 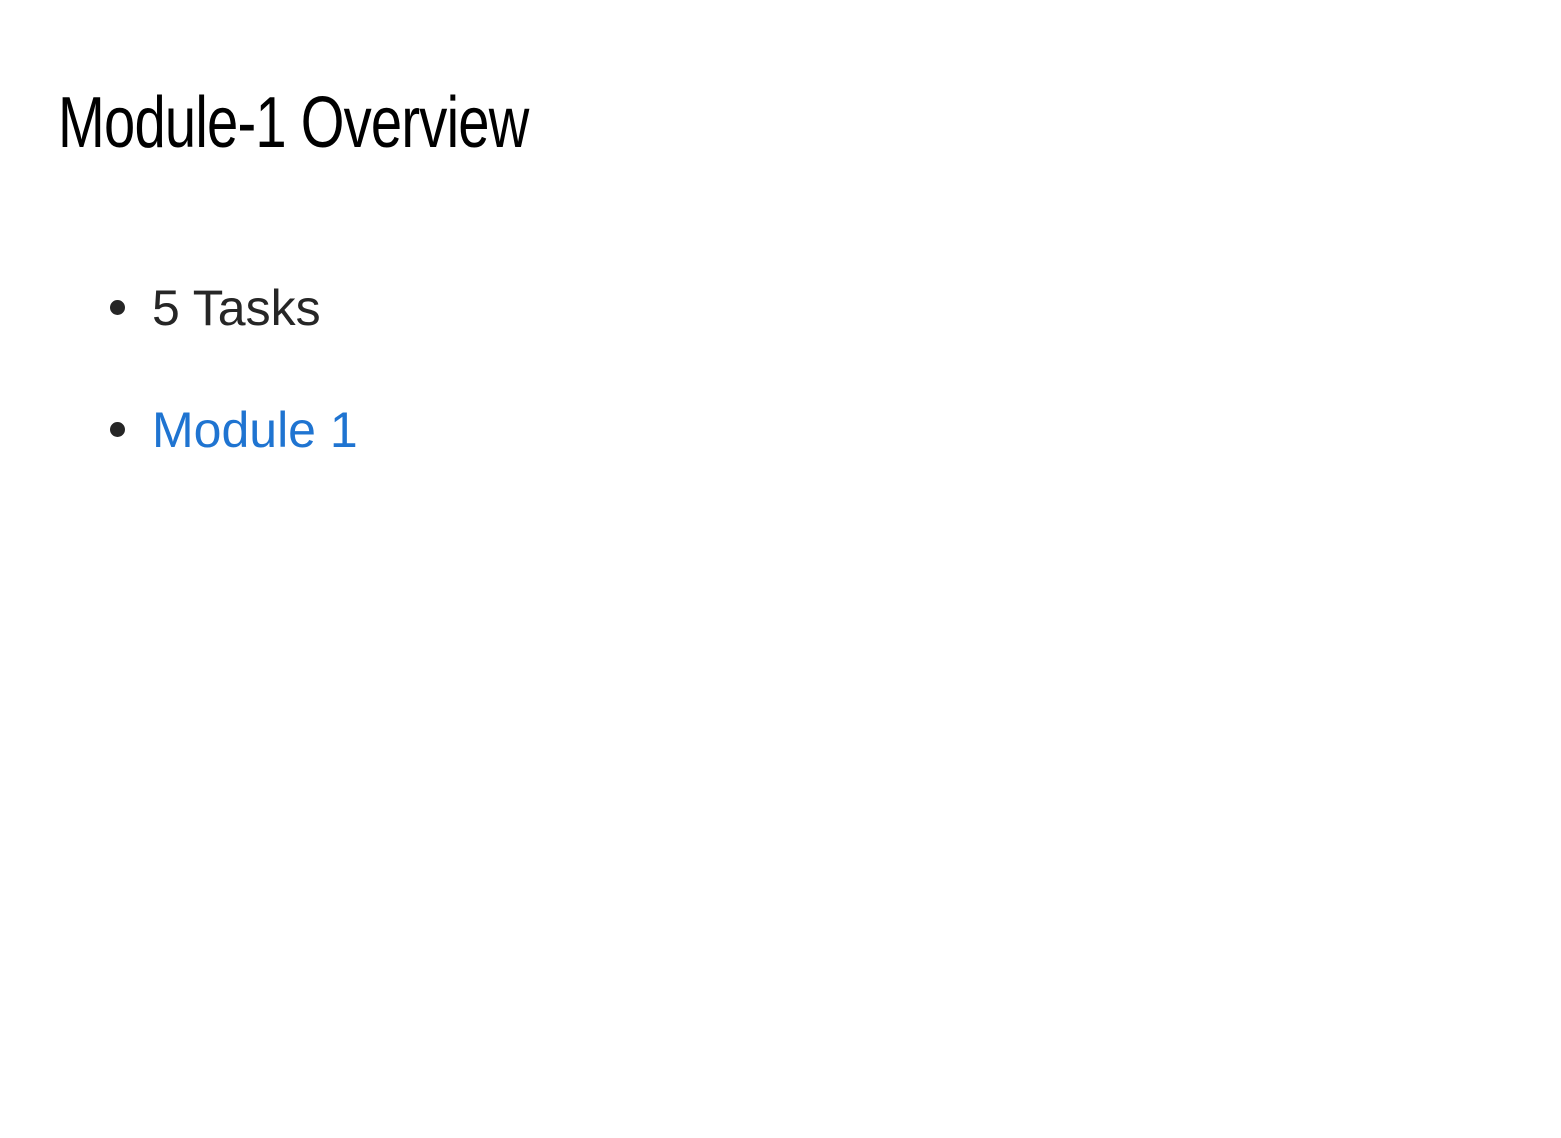 What do you see at coordinates (255, 430) in the screenshot?
I see `module-1-link: Module 1` at bounding box center [255, 430].